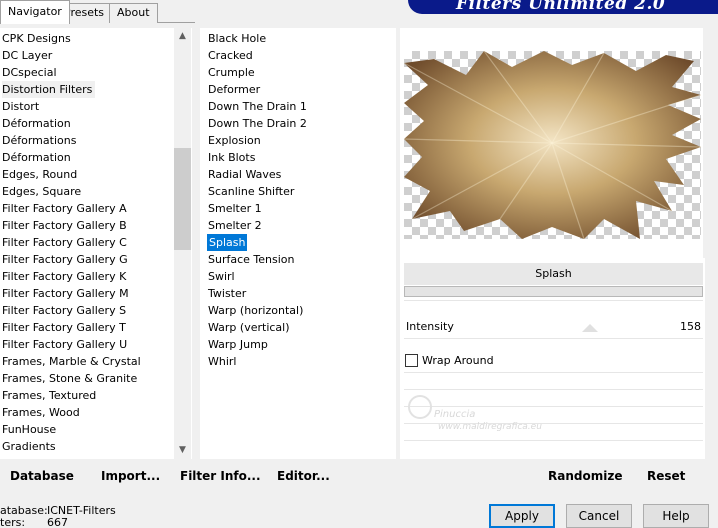 Image resolution: width=718 pixels, height=528 pixels. Describe the element at coordinates (590, 328) in the screenshot. I see `slider-marker` at that location.